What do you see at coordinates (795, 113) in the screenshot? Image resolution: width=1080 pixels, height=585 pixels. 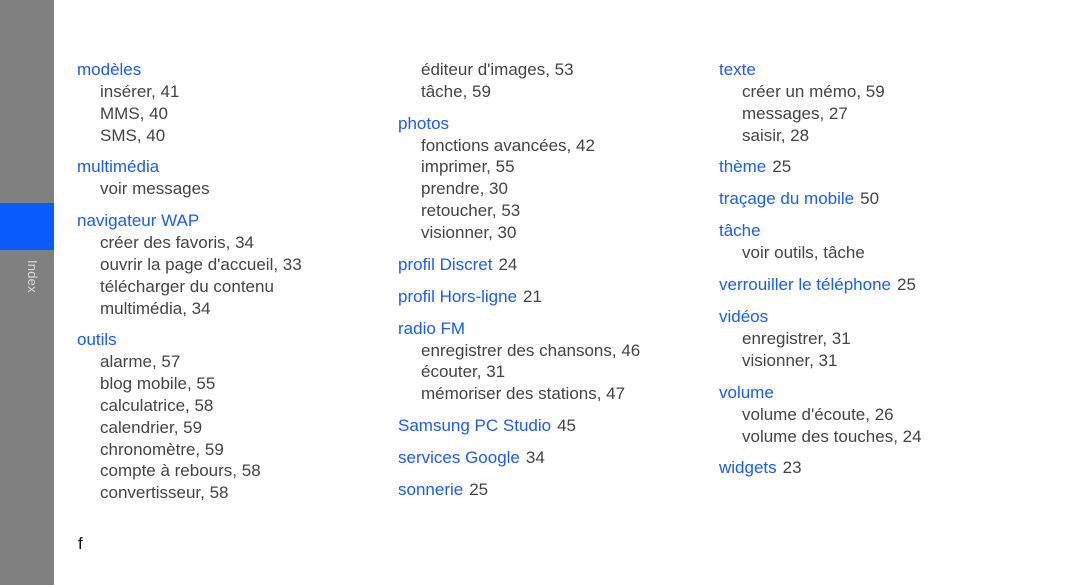 I see `index-subentry: messages, 27` at bounding box center [795, 113].